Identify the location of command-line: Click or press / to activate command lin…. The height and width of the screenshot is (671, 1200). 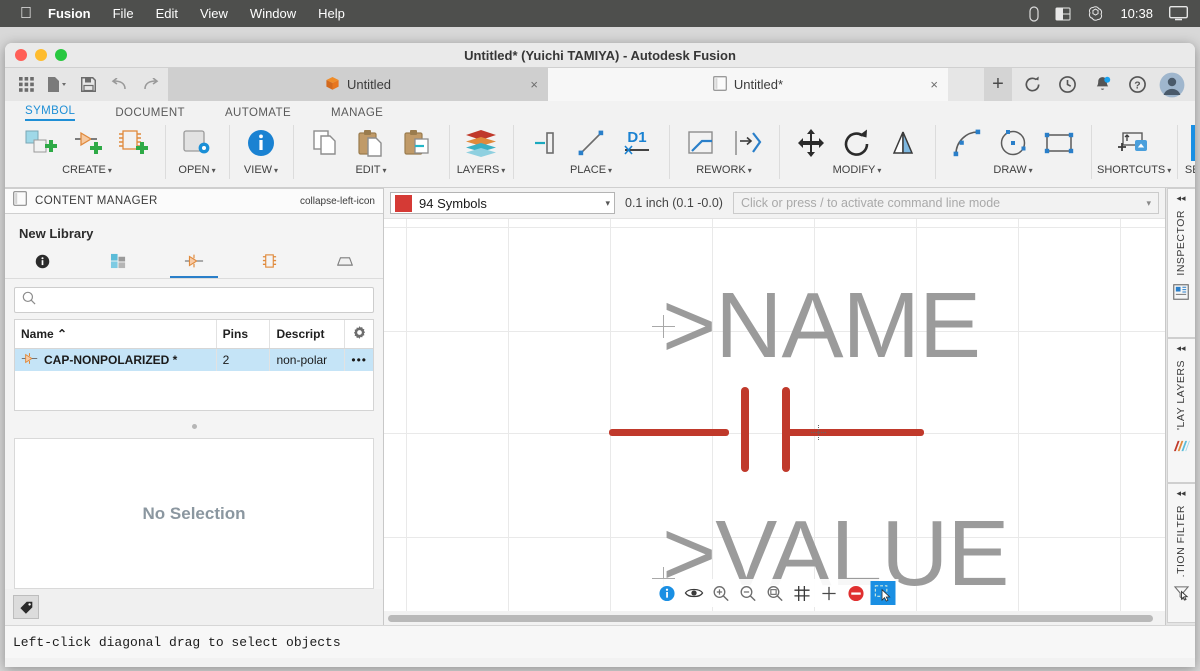
(945, 203).